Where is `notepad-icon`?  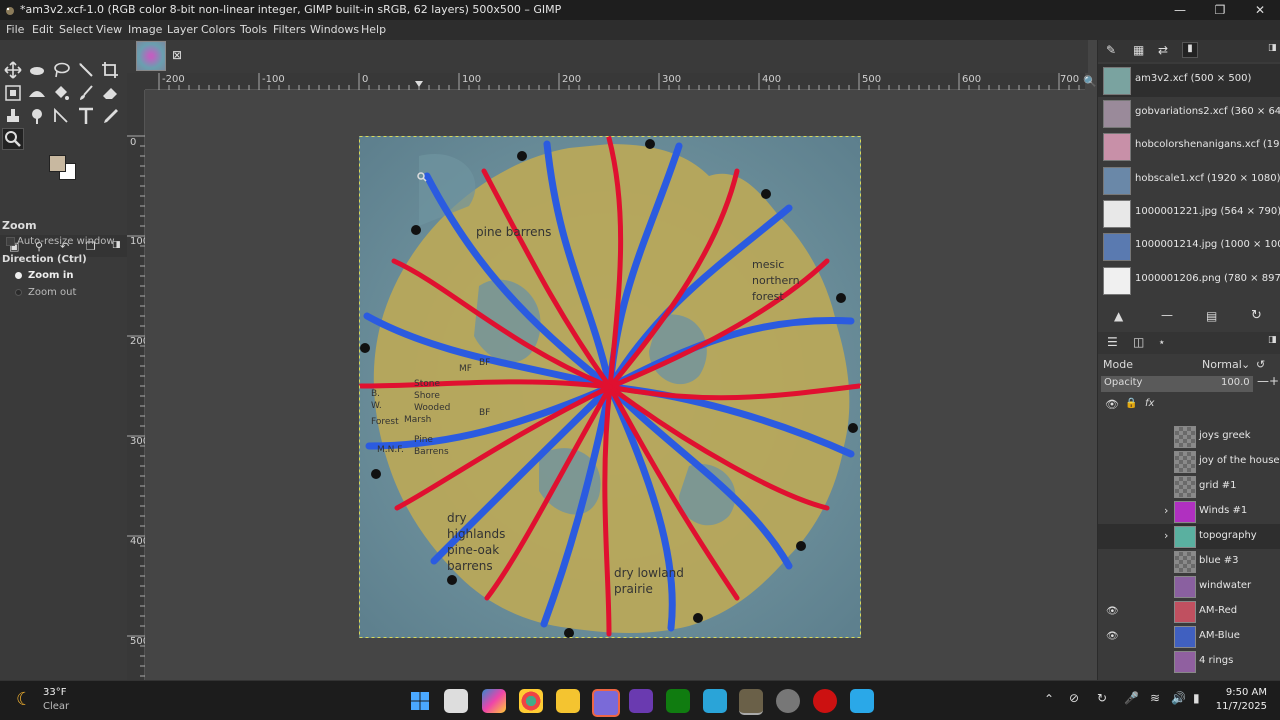
notepad-icon is located at coordinates (862, 701).